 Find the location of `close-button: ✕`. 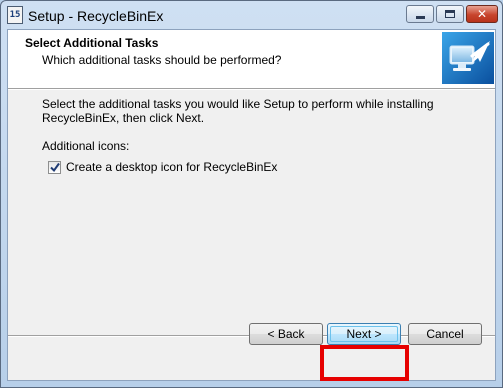

close-button: ✕ is located at coordinates (482, 14).